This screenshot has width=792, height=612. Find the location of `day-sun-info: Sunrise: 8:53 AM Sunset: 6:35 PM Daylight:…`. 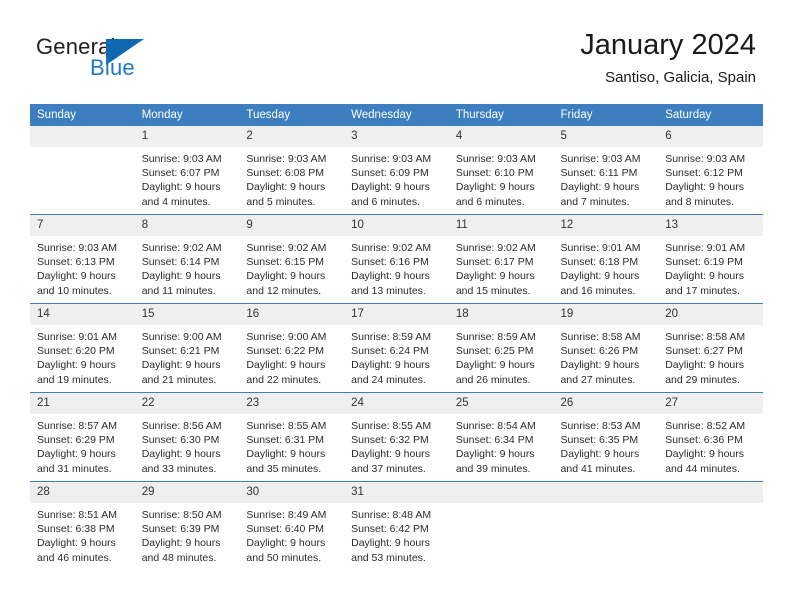

day-sun-info: Sunrise: 8:53 AM Sunset: 6:35 PM Daylight:… is located at coordinates (606, 445).